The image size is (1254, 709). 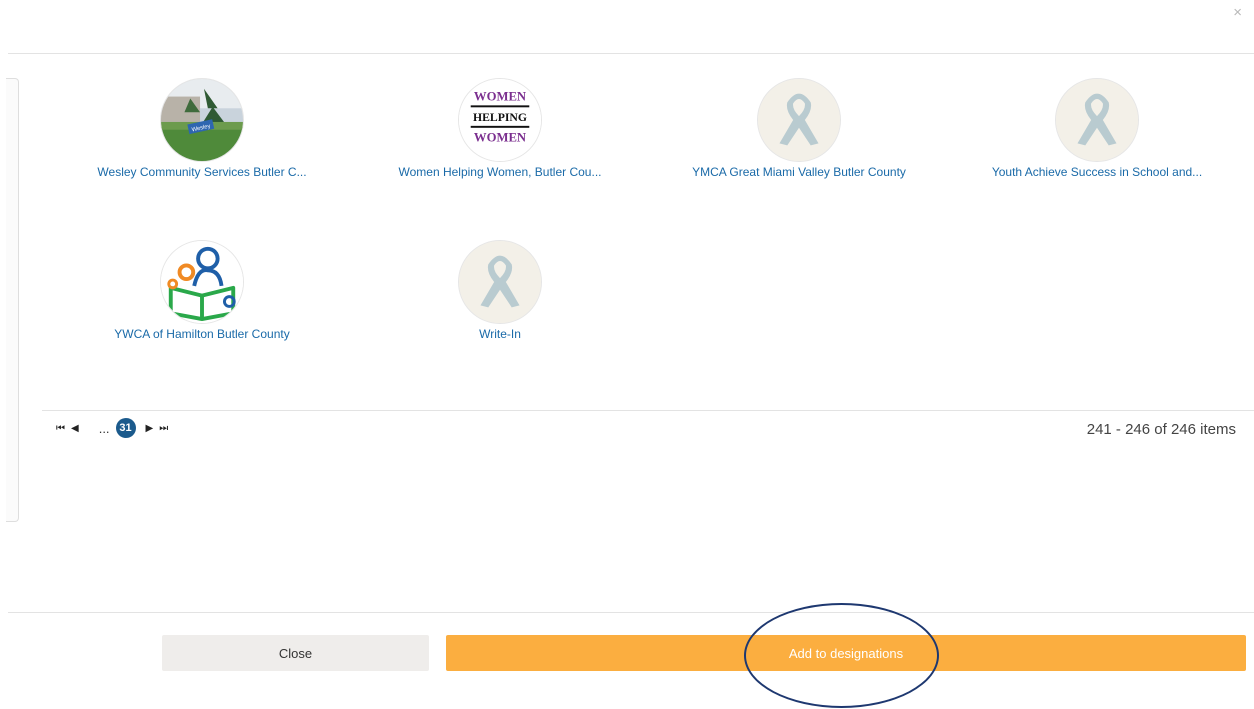 What do you see at coordinates (12, 300) in the screenshot?
I see `side-panel-scroll` at bounding box center [12, 300].